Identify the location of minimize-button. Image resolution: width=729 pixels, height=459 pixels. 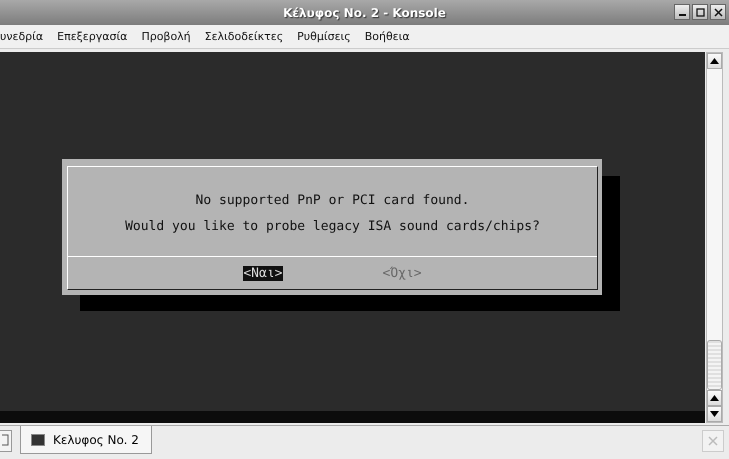
(682, 12).